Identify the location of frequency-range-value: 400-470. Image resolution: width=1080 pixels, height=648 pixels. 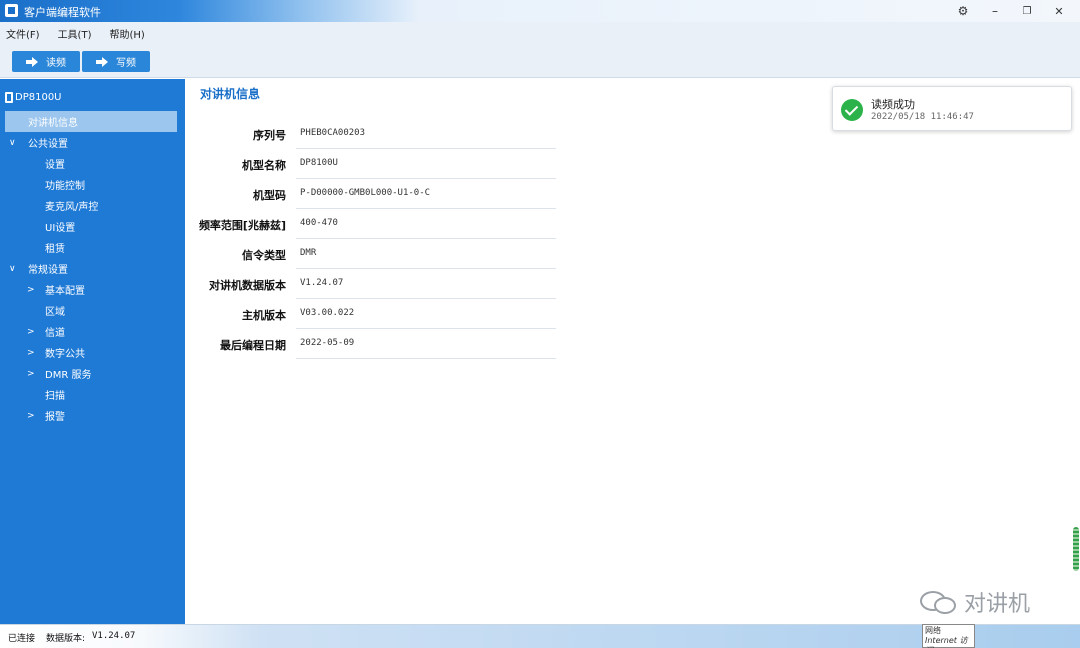
(426, 228).